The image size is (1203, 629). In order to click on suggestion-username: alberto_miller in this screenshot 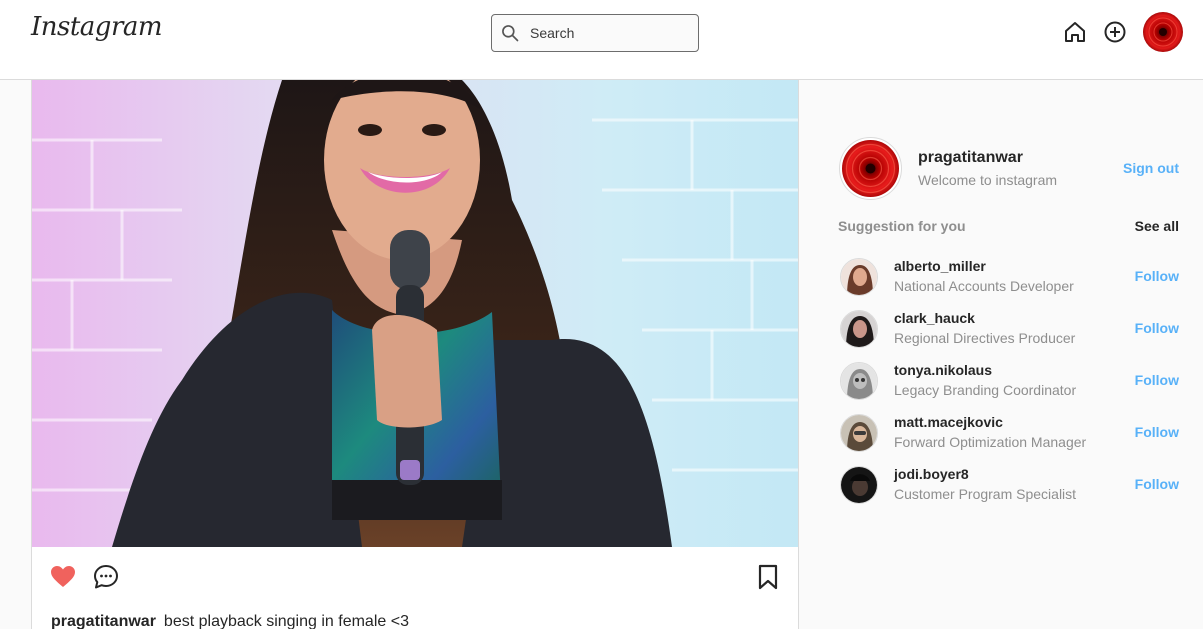, I will do `click(940, 266)`.